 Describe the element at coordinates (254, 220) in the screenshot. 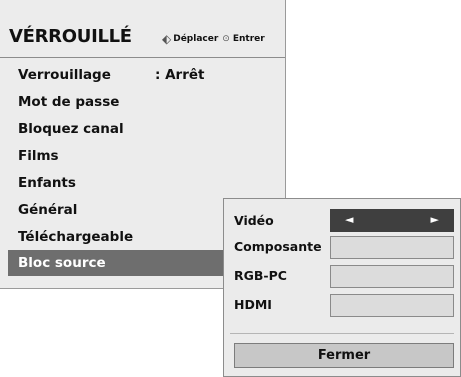

I see `source-label-video: Vidéo` at that location.